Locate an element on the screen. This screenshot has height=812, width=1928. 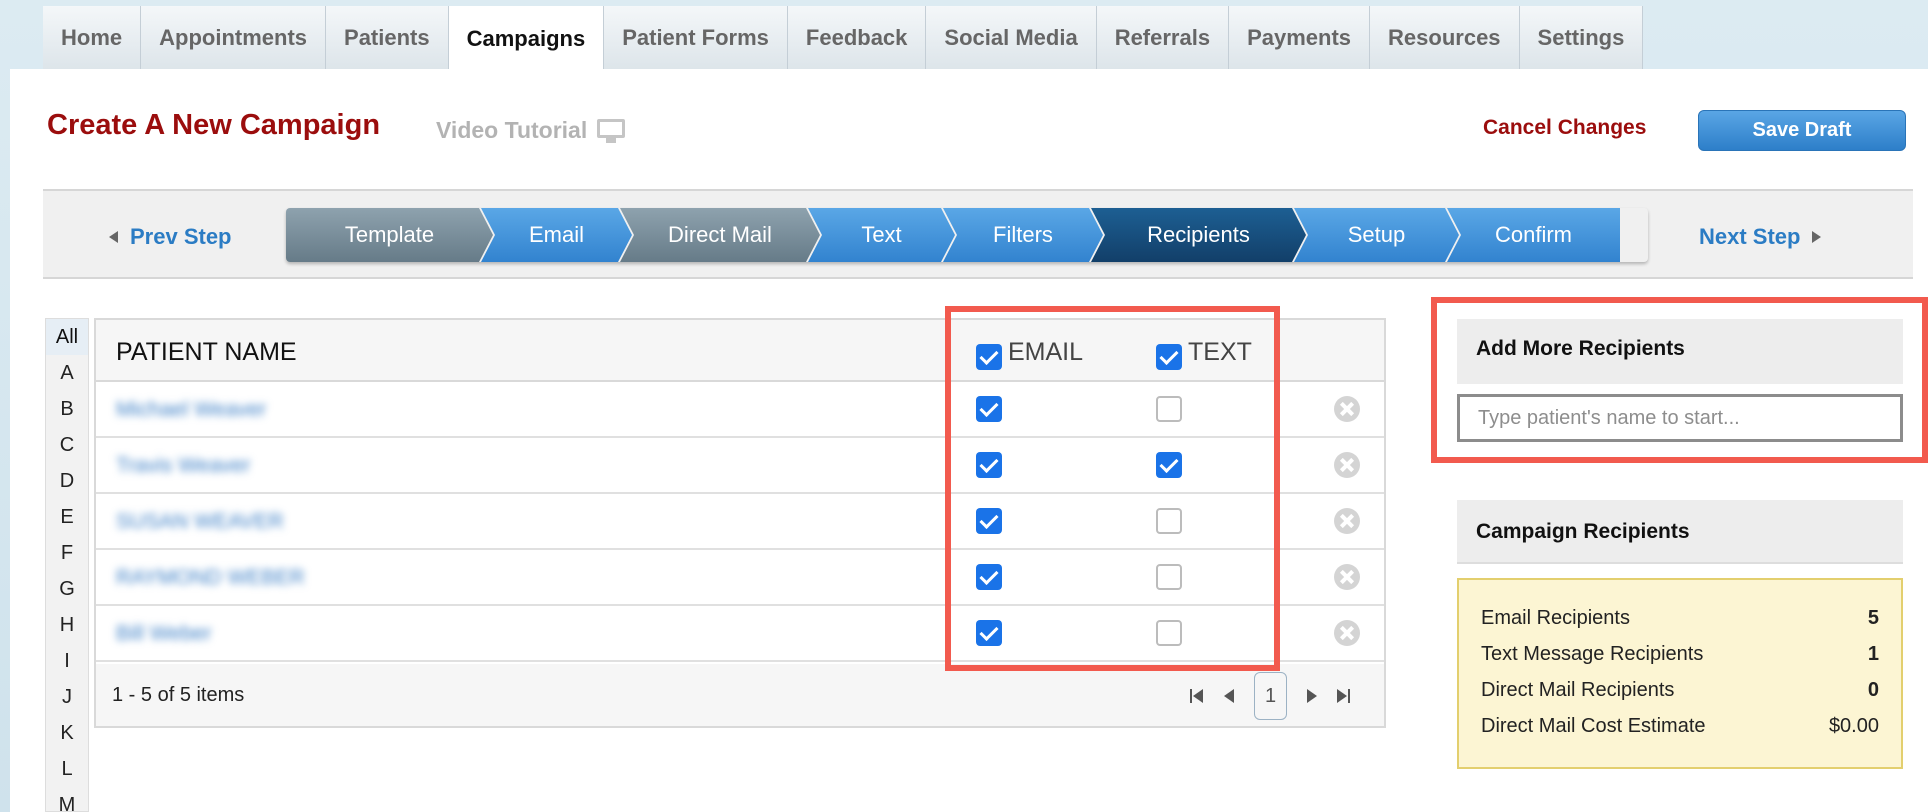
prev-page-icon is located at coordinates (1229, 696).